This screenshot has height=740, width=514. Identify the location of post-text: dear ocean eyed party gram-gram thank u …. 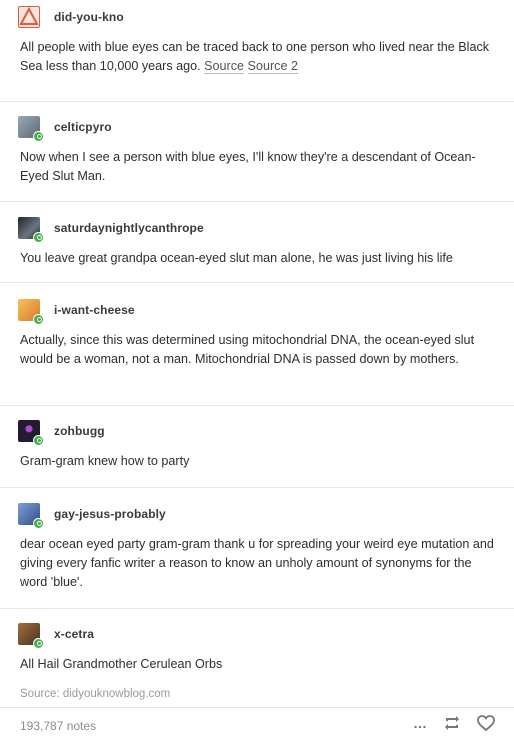
(257, 563).